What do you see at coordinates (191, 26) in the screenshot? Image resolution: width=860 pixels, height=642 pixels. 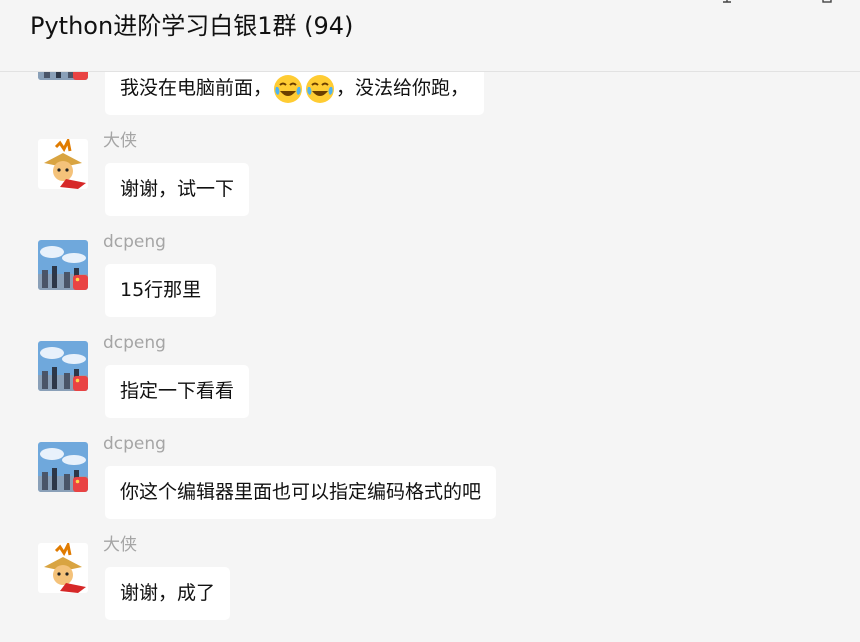 I see `chat-title: Python进阶学习白银1群 (94)` at bounding box center [191, 26].